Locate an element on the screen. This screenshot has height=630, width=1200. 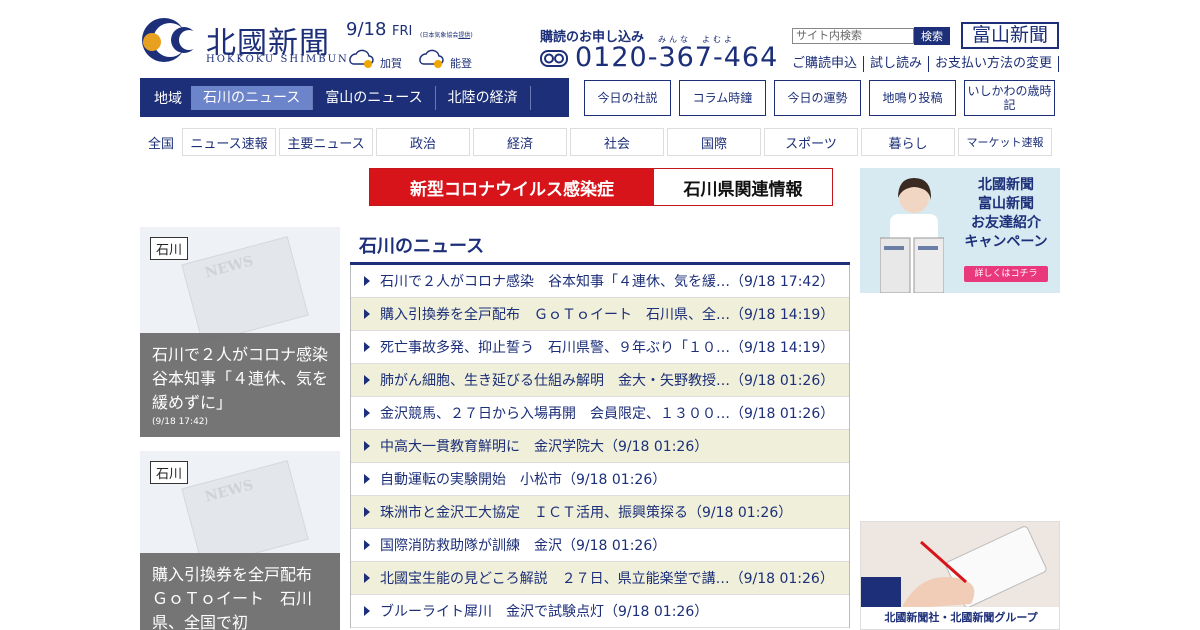
tab-hokuriku-economy: 北陸の経済 is located at coordinates (483, 97).